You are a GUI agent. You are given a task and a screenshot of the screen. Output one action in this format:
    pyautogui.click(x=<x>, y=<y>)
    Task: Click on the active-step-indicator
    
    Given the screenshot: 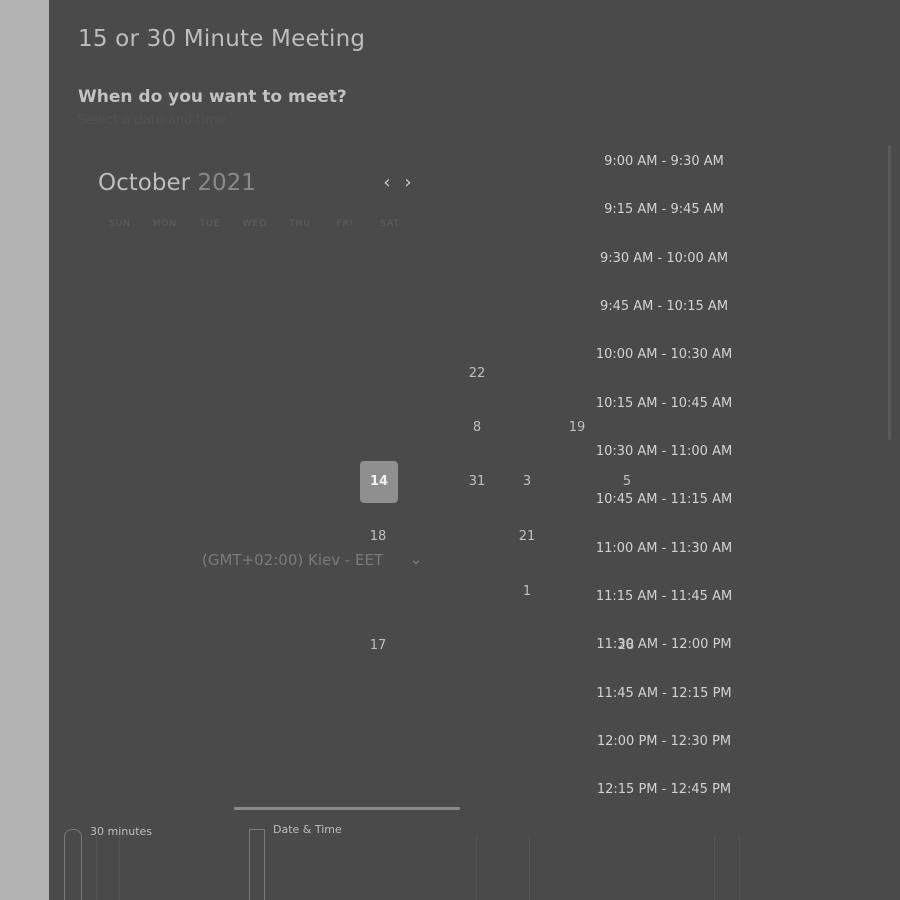 What is the action you would take?
    pyautogui.click(x=347, y=808)
    